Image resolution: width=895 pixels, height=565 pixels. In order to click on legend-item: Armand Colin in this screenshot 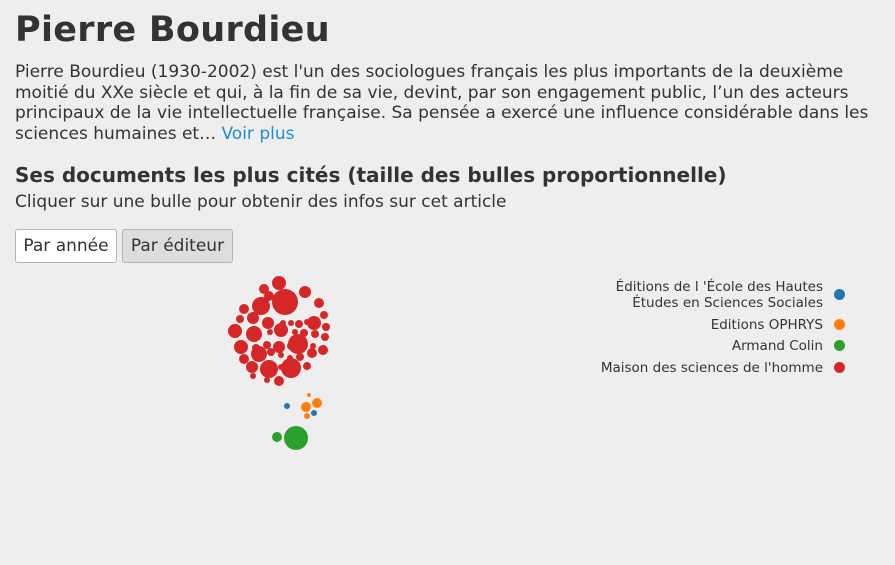, I will do `click(723, 346)`.